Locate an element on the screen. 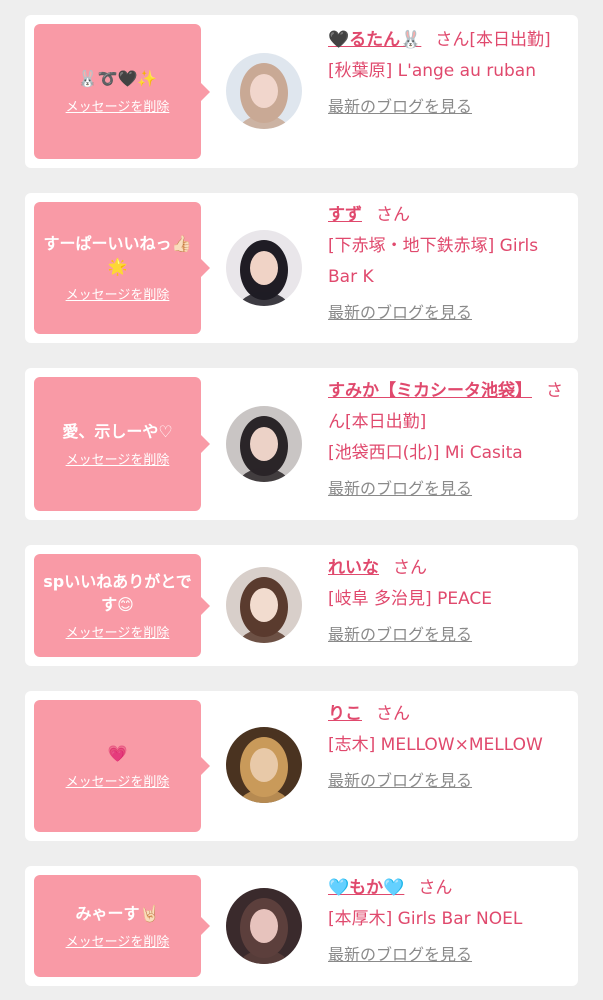 Image resolution: width=603 pixels, height=1000 pixels. message-bubble: 🐰➰🖤✨ メッセージを削除 is located at coordinates (122, 91).